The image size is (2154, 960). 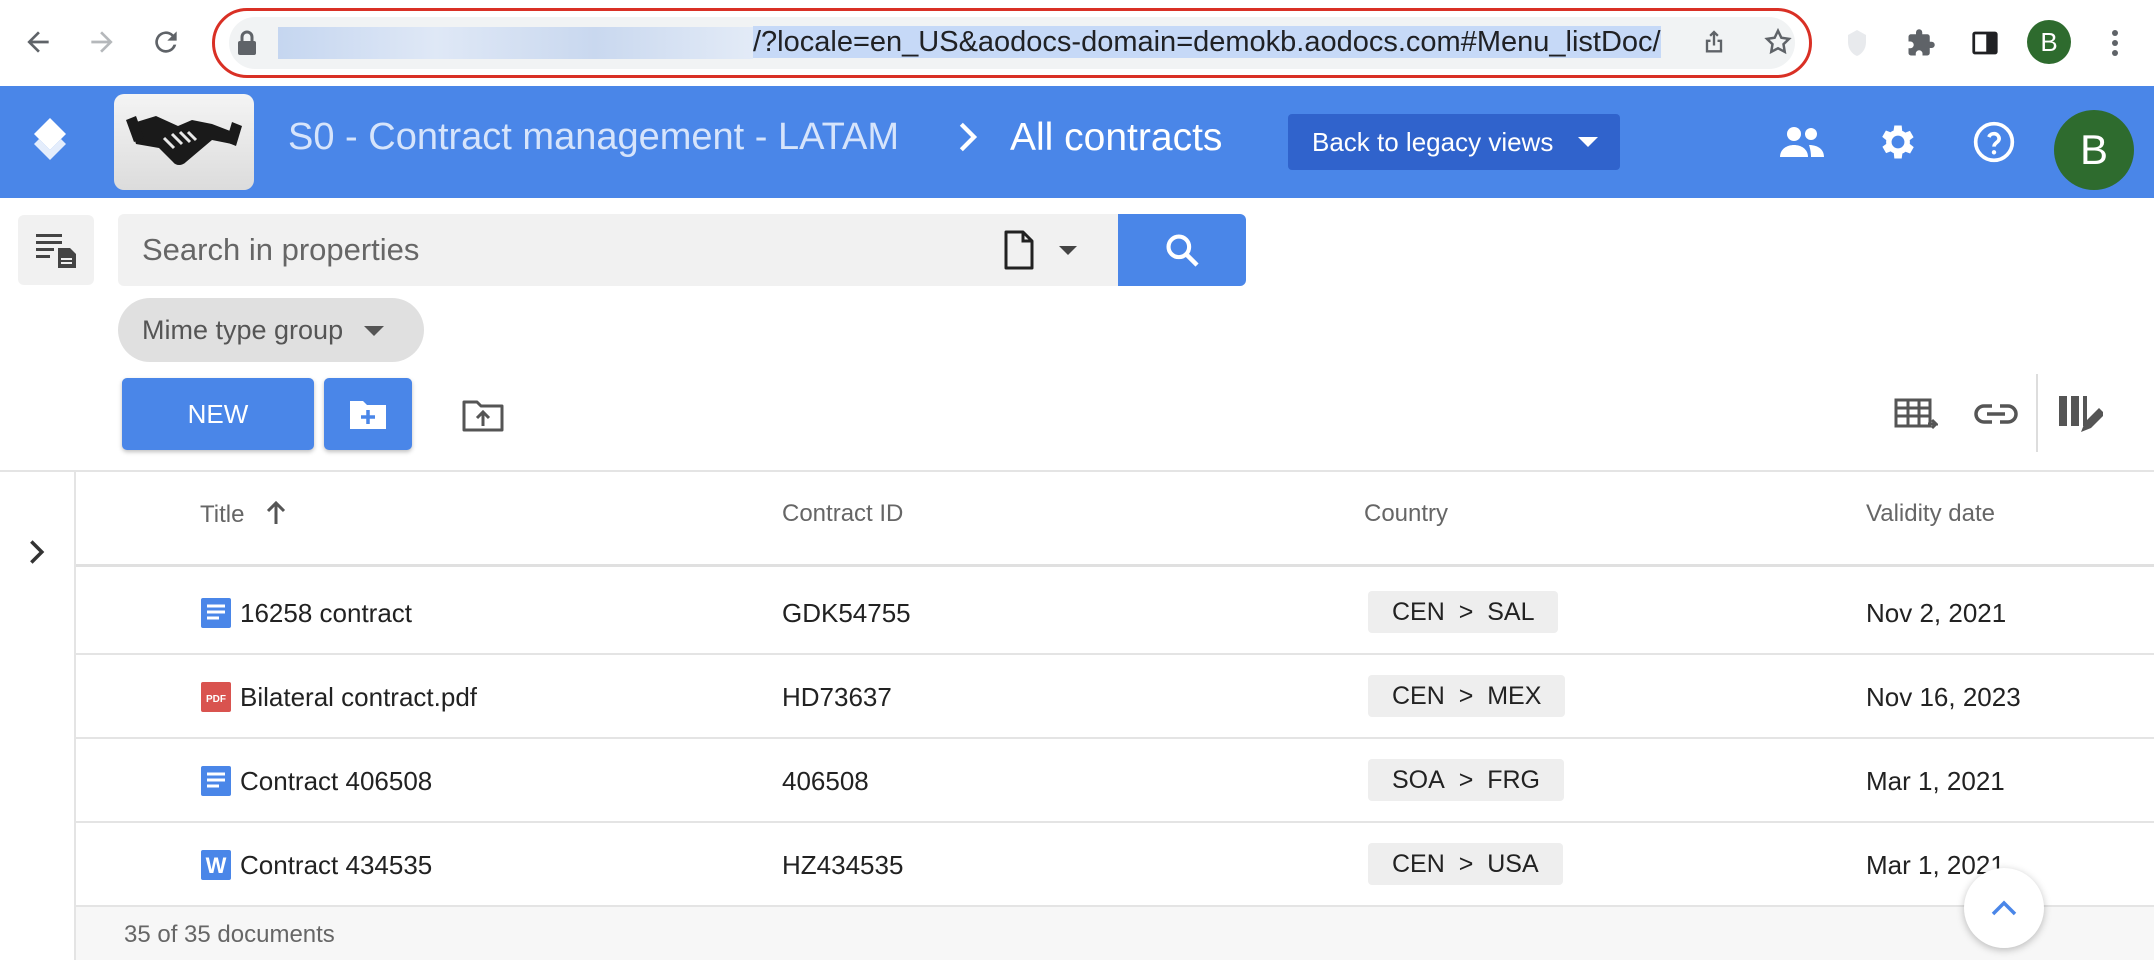 I want to click on reload-button, so click(x=166, y=42).